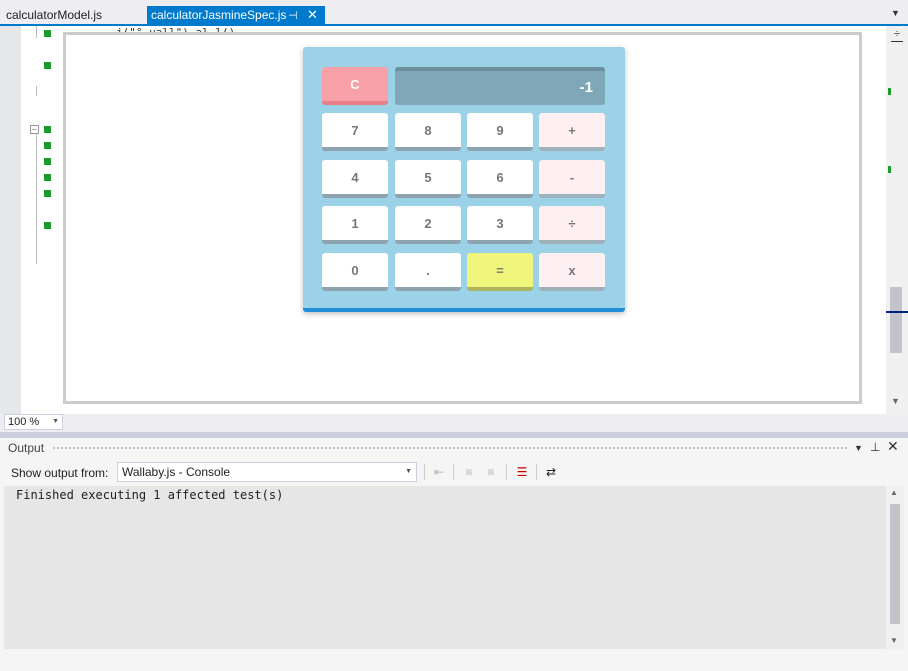 The width and height of the screenshot is (908, 671). What do you see at coordinates (572, 179) in the screenshot?
I see `key-minus: -` at bounding box center [572, 179].